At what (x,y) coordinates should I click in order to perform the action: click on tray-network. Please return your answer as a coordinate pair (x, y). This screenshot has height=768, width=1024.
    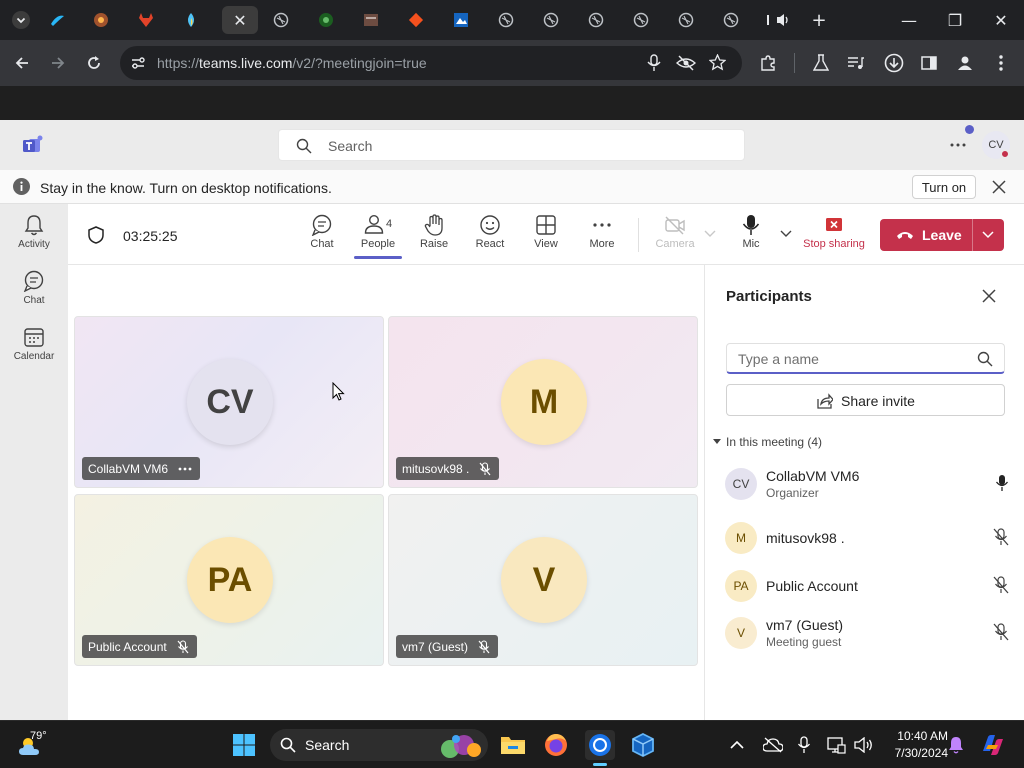
    Looking at the image, I should click on (836, 745).